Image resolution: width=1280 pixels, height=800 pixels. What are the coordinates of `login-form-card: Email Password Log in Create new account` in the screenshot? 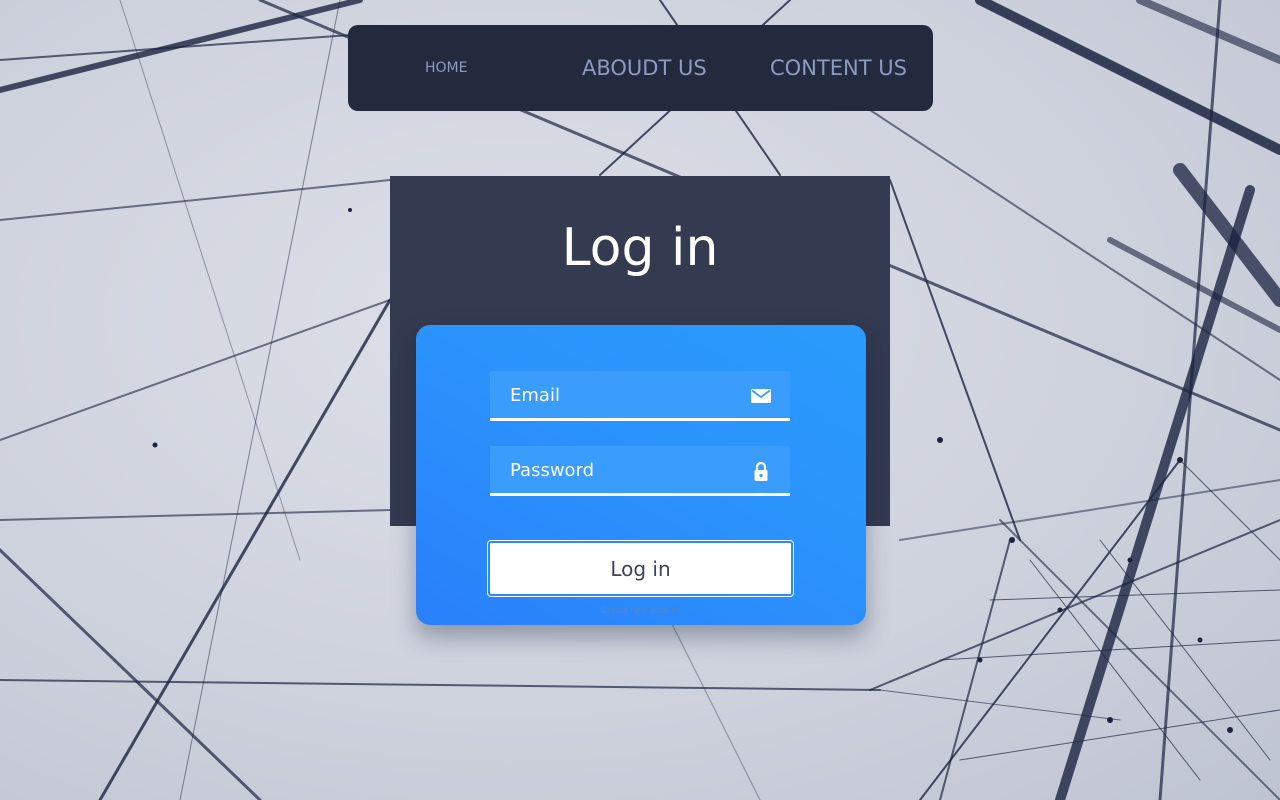 It's located at (641, 475).